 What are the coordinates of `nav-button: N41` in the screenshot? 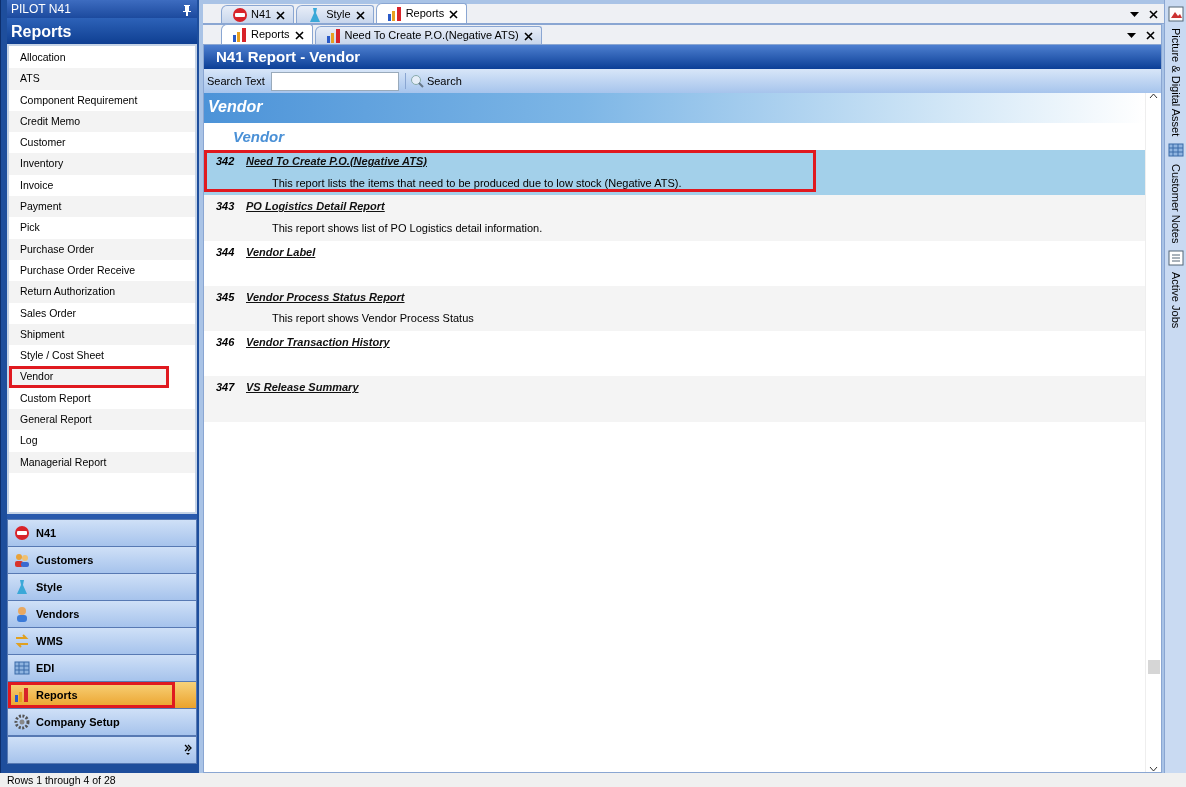 It's located at (102, 533).